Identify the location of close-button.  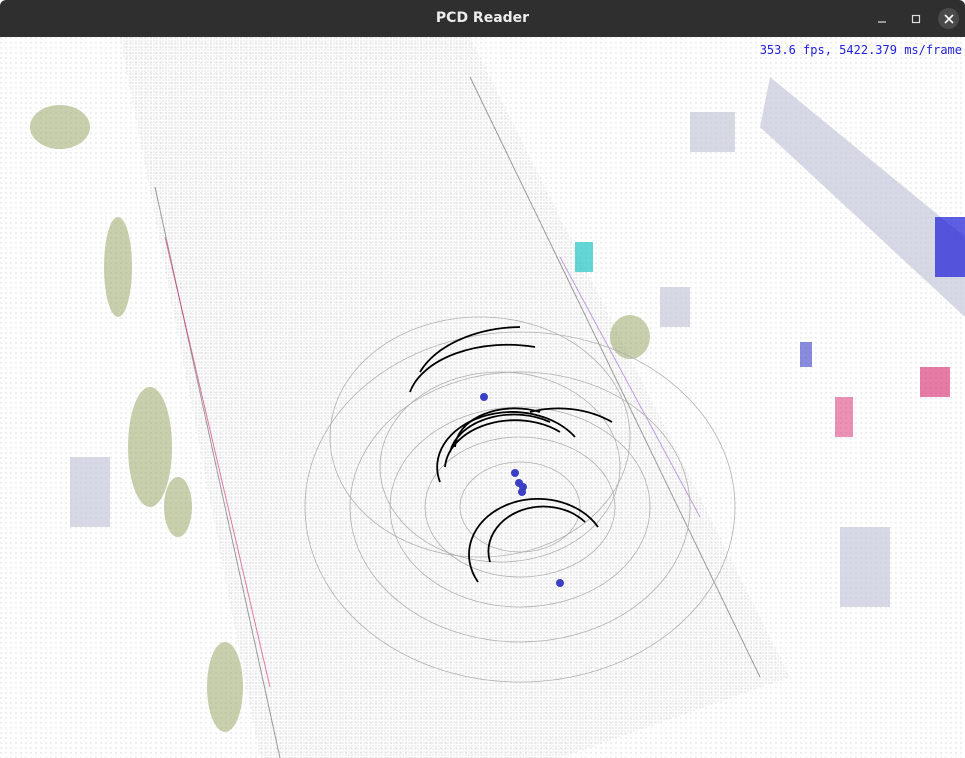
(948, 18).